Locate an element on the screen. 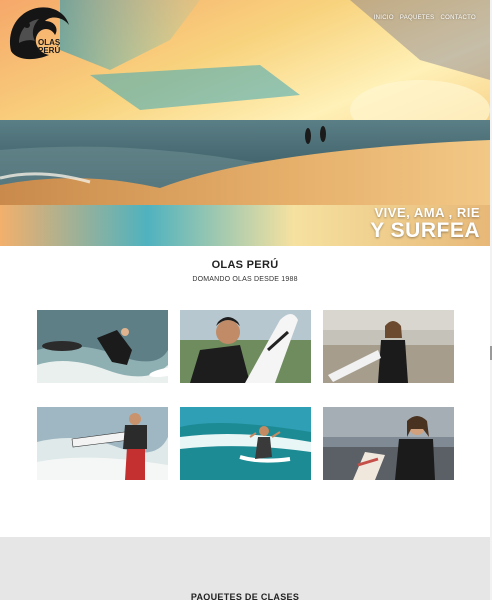 The height and width of the screenshot is (600, 492). photo-woman-carrying-board is located at coordinates (102, 443).